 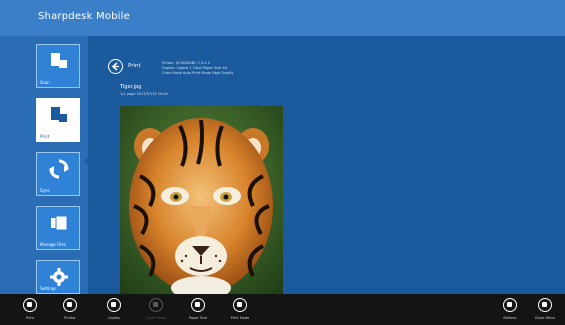 What do you see at coordinates (282, 18) in the screenshot?
I see `top-bar: Sharpdesk Mobile` at bounding box center [282, 18].